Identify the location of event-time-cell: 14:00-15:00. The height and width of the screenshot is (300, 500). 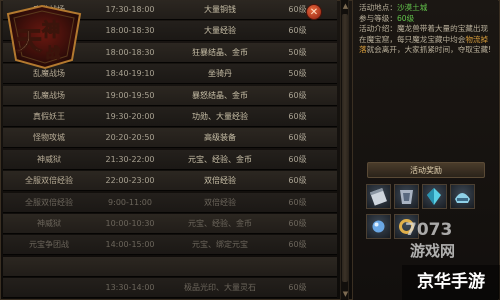
(130, 245).